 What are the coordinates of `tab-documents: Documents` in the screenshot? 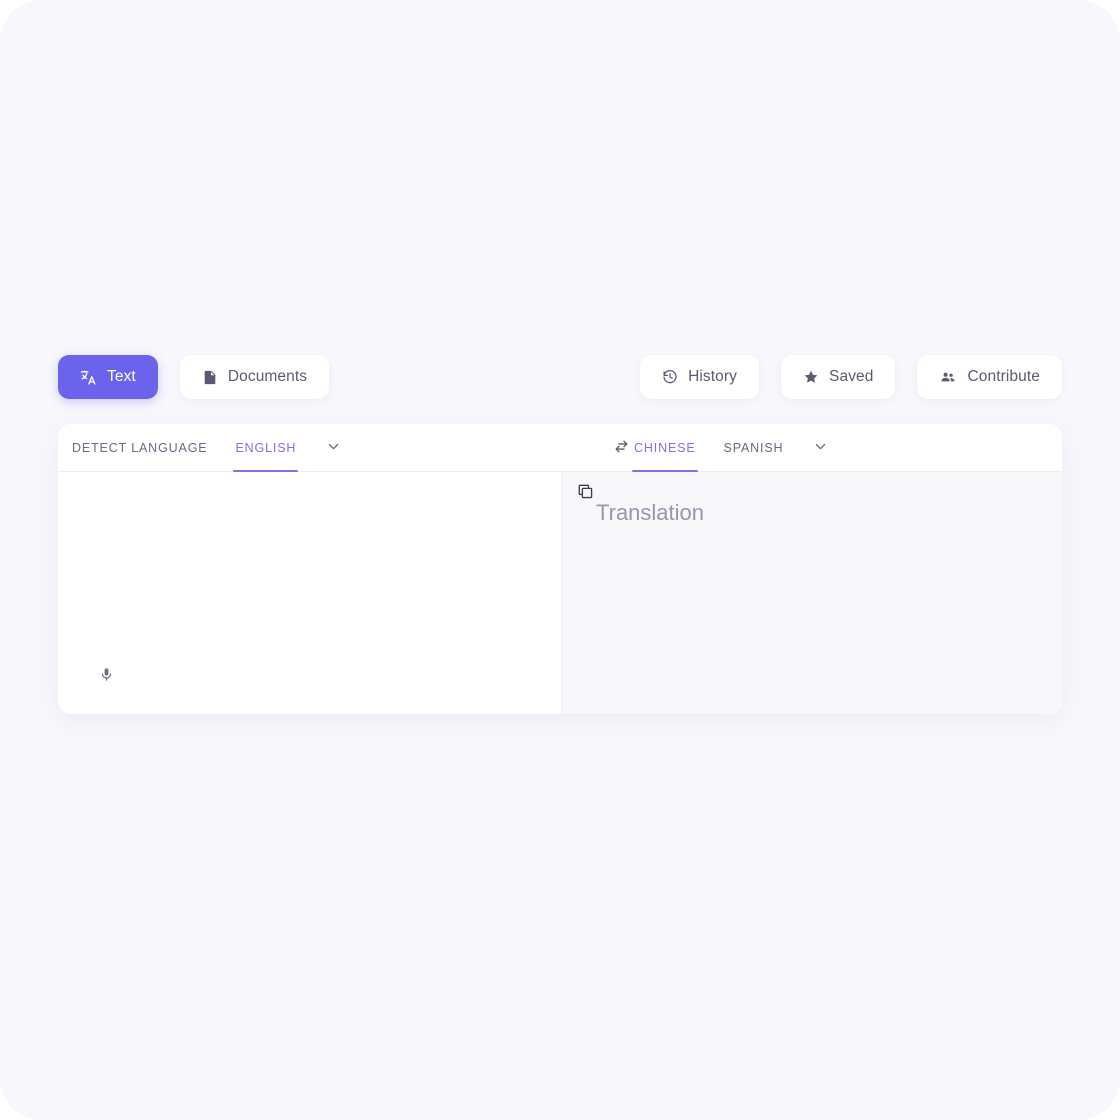 It's located at (254, 377).